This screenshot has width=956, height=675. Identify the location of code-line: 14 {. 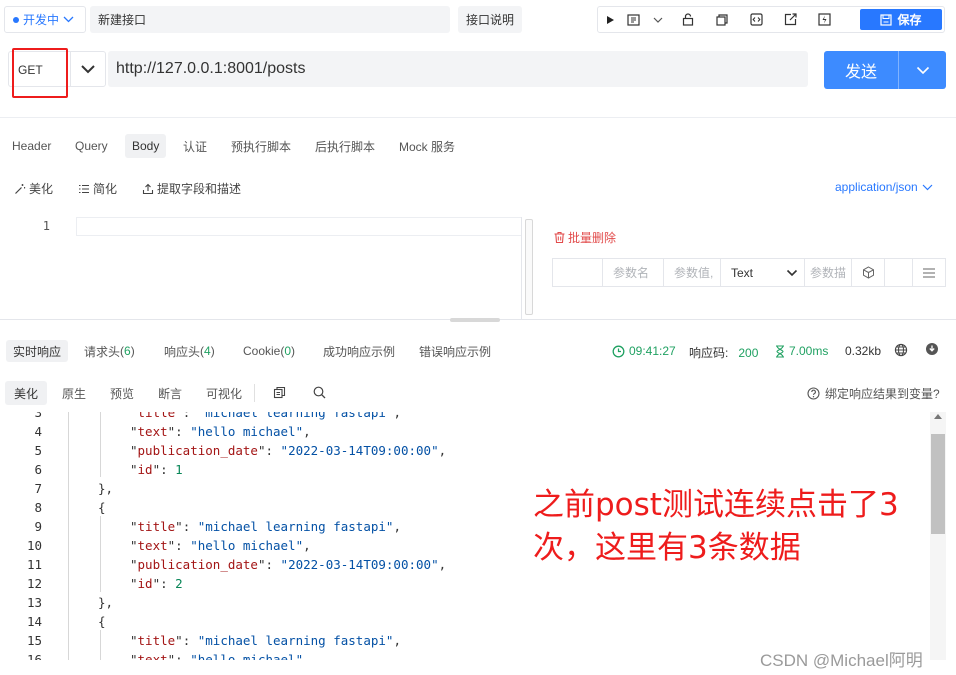
(53, 621).